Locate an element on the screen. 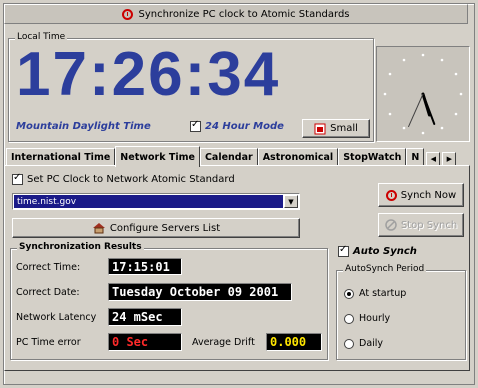  analog-clock is located at coordinates (423, 94).